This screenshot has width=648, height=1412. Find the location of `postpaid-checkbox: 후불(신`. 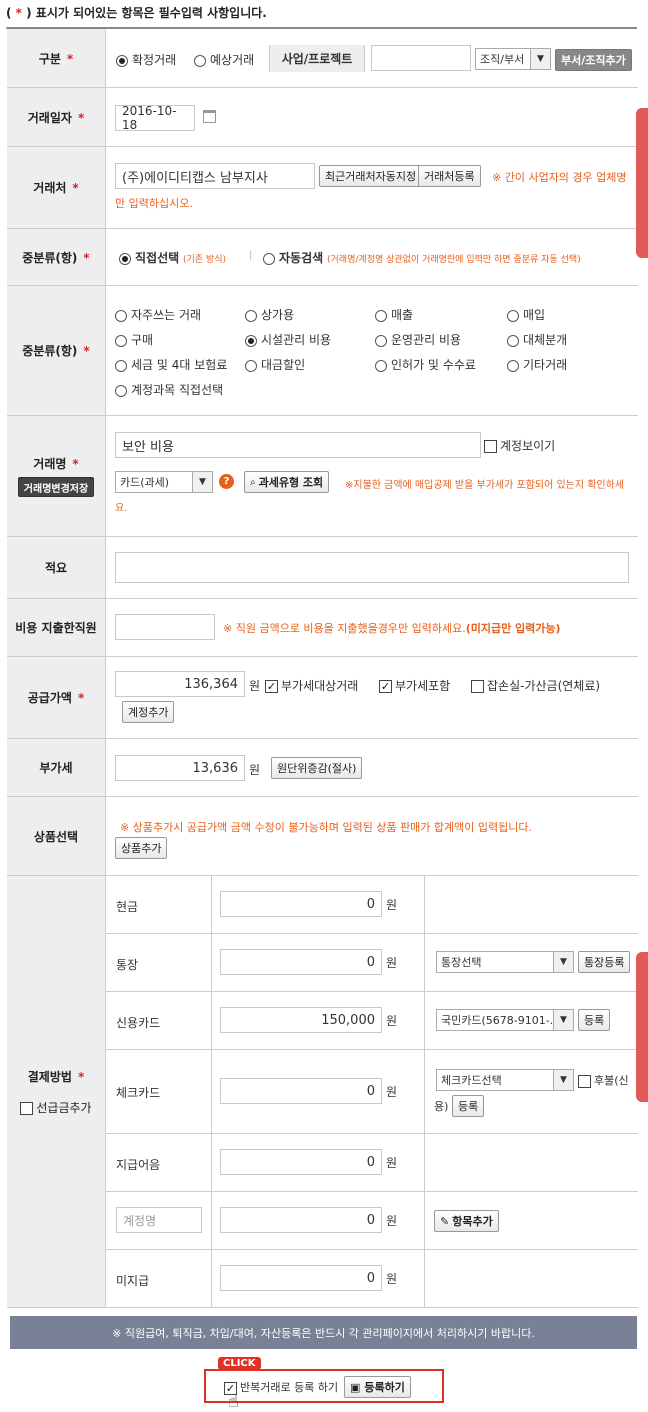

postpaid-checkbox: 후불(신 is located at coordinates (603, 1080).